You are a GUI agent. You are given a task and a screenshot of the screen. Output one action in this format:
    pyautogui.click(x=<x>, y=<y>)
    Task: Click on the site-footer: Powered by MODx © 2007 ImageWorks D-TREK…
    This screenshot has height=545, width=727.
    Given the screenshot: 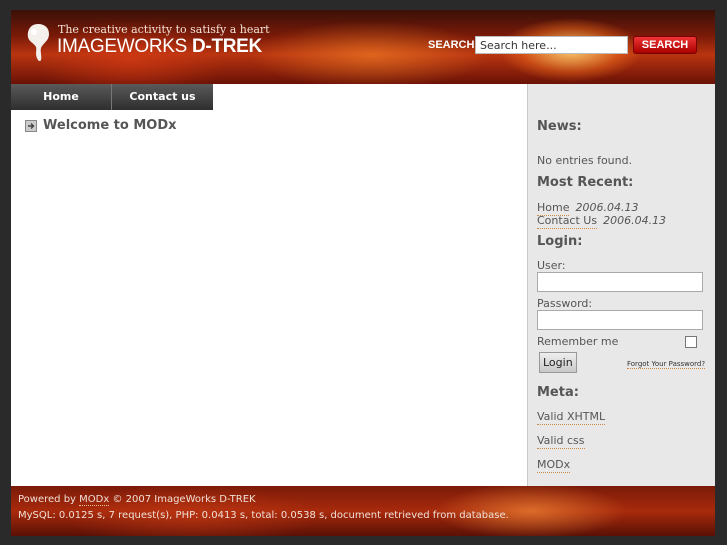 What is the action you would take?
    pyautogui.click(x=363, y=511)
    